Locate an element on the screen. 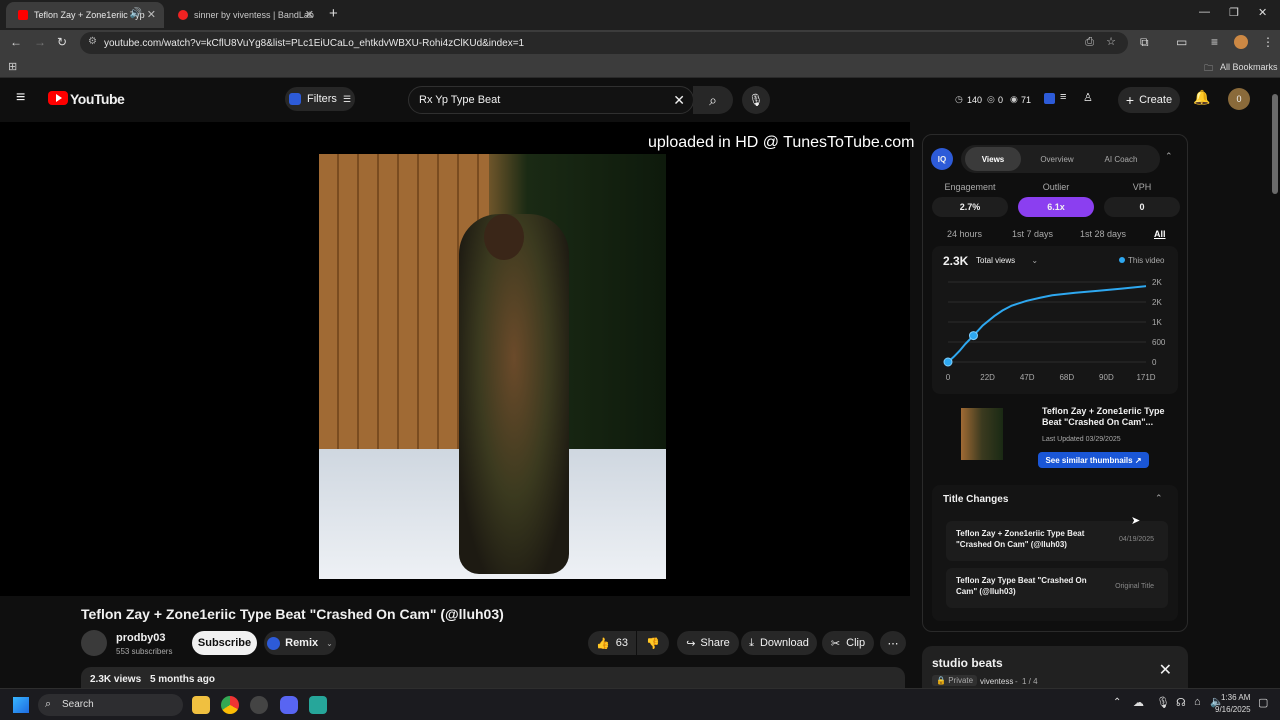 The image size is (1280, 720). search-button: ⌕ is located at coordinates (713, 100).